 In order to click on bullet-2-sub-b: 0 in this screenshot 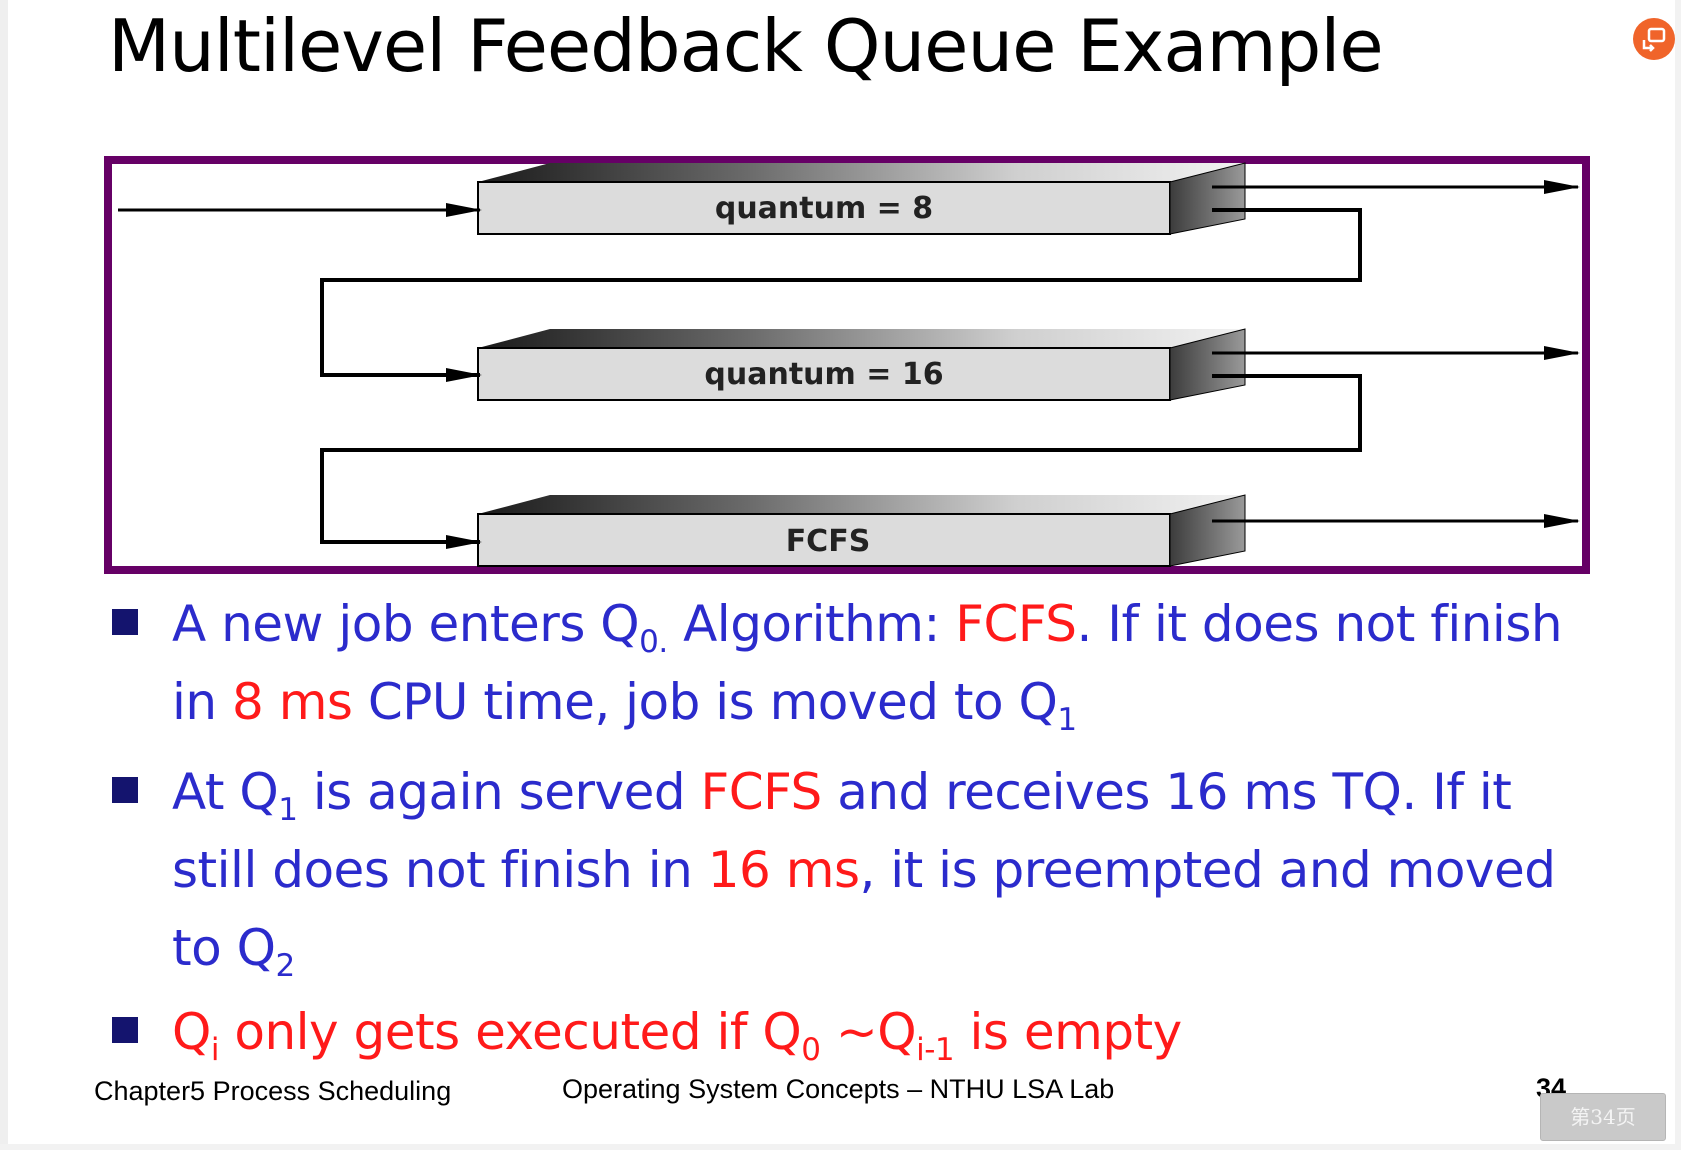, I will do `click(811, 1049)`.